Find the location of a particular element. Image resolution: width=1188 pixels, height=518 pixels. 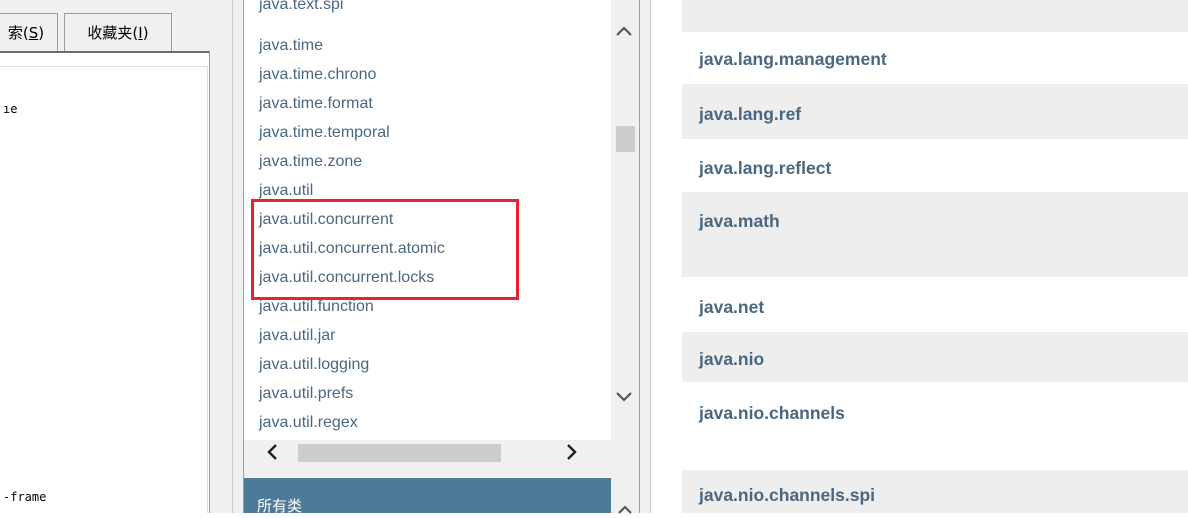

vertical-scroll-thumb is located at coordinates (625, 139).